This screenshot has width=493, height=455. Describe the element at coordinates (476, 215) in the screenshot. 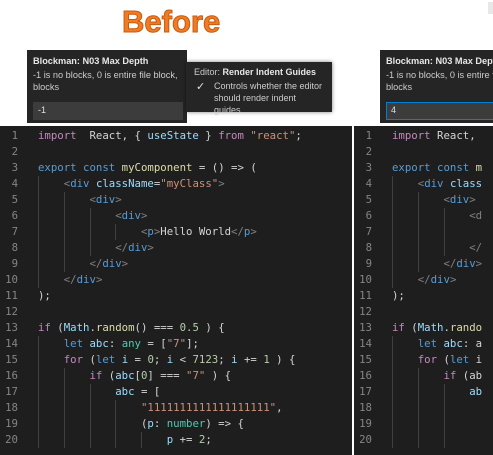

I see `code-text: <d` at that location.